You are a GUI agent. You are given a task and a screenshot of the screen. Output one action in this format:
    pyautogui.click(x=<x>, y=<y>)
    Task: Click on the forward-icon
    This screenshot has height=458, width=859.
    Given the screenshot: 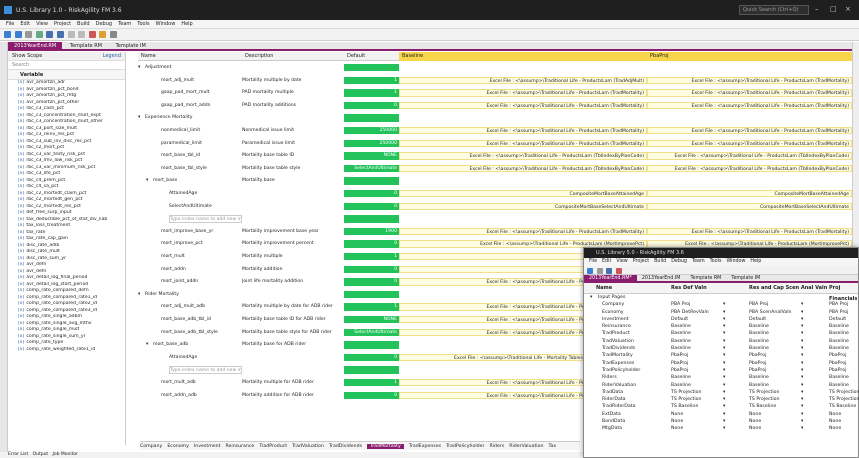 What is the action you would take?
    pyautogui.click(x=18, y=34)
    